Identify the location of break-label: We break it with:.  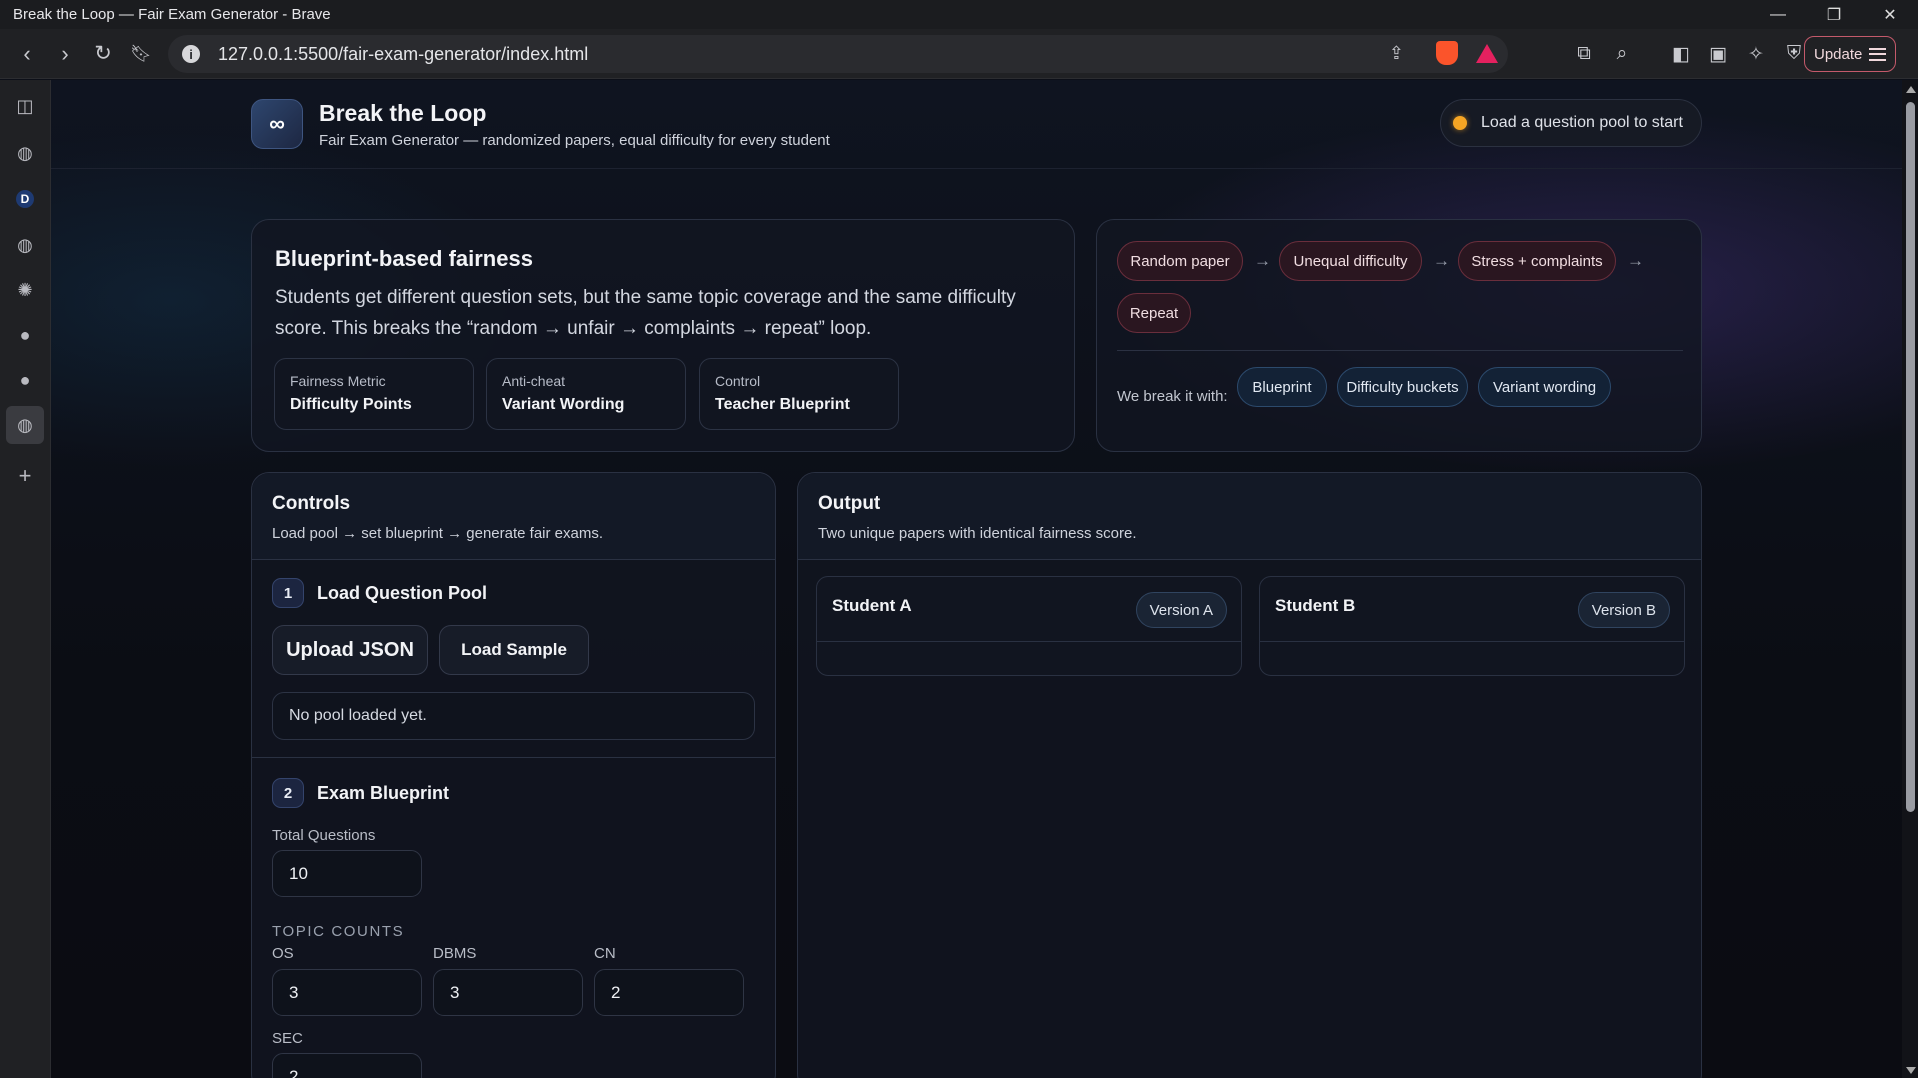
(1172, 396).